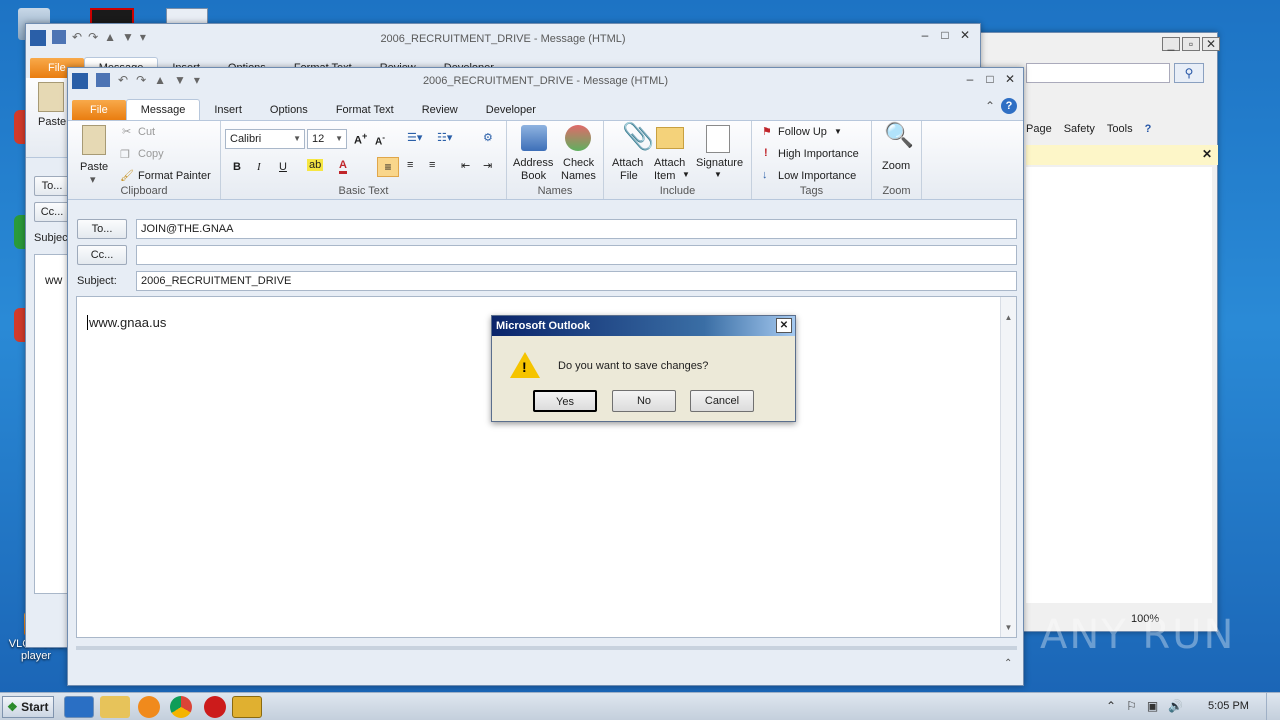  I want to click on ie-taskbar-icon, so click(79, 707).